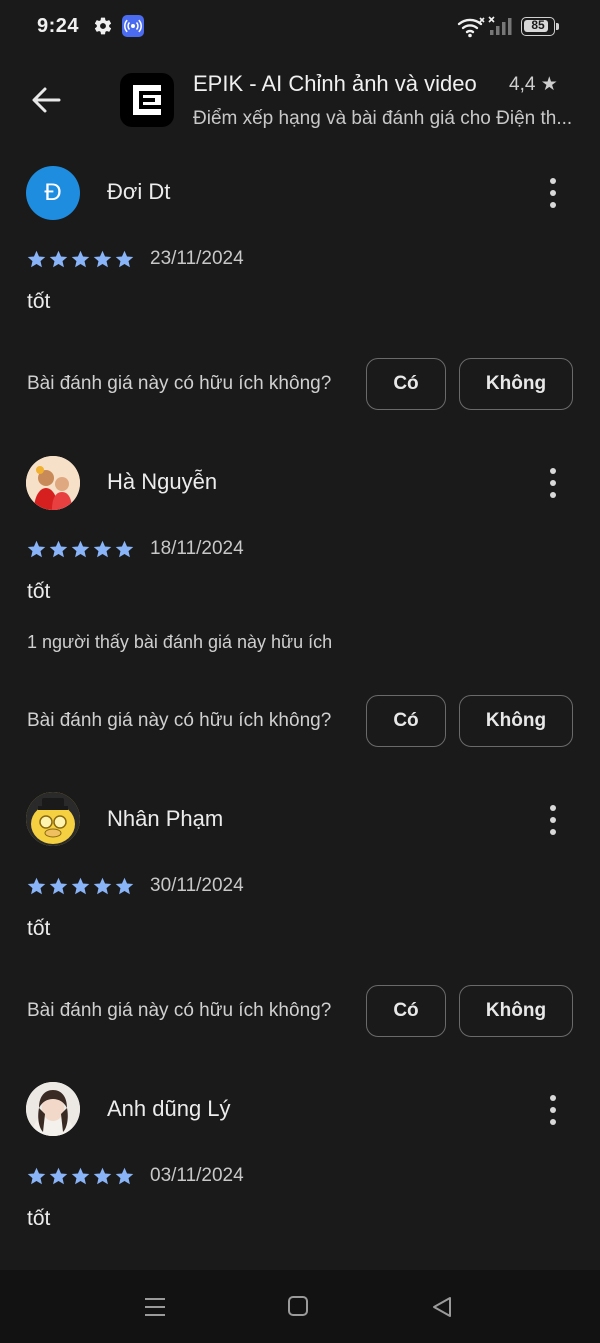  What do you see at coordinates (103, 26) in the screenshot?
I see `gear-icon` at bounding box center [103, 26].